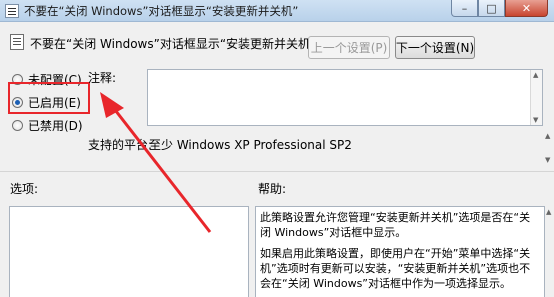  What do you see at coordinates (17, 42) in the screenshot?
I see `policy-setting-icon` at bounding box center [17, 42].